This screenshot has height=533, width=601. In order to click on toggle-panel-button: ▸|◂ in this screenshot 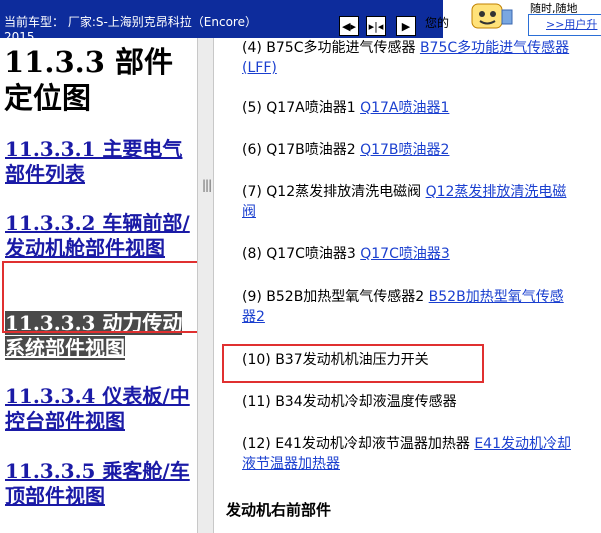, I will do `click(376, 26)`.